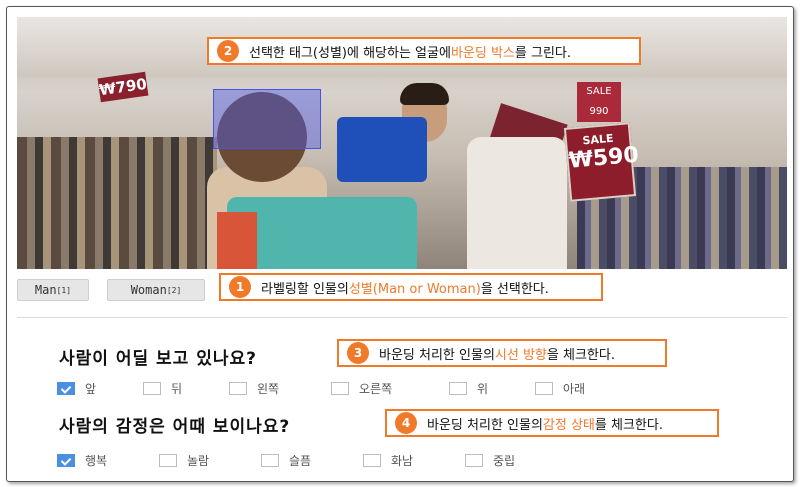 This screenshot has width=800, height=487. What do you see at coordinates (482, 53) in the screenshot?
I see `callout-highlight: 바운딩 박스` at bounding box center [482, 53].